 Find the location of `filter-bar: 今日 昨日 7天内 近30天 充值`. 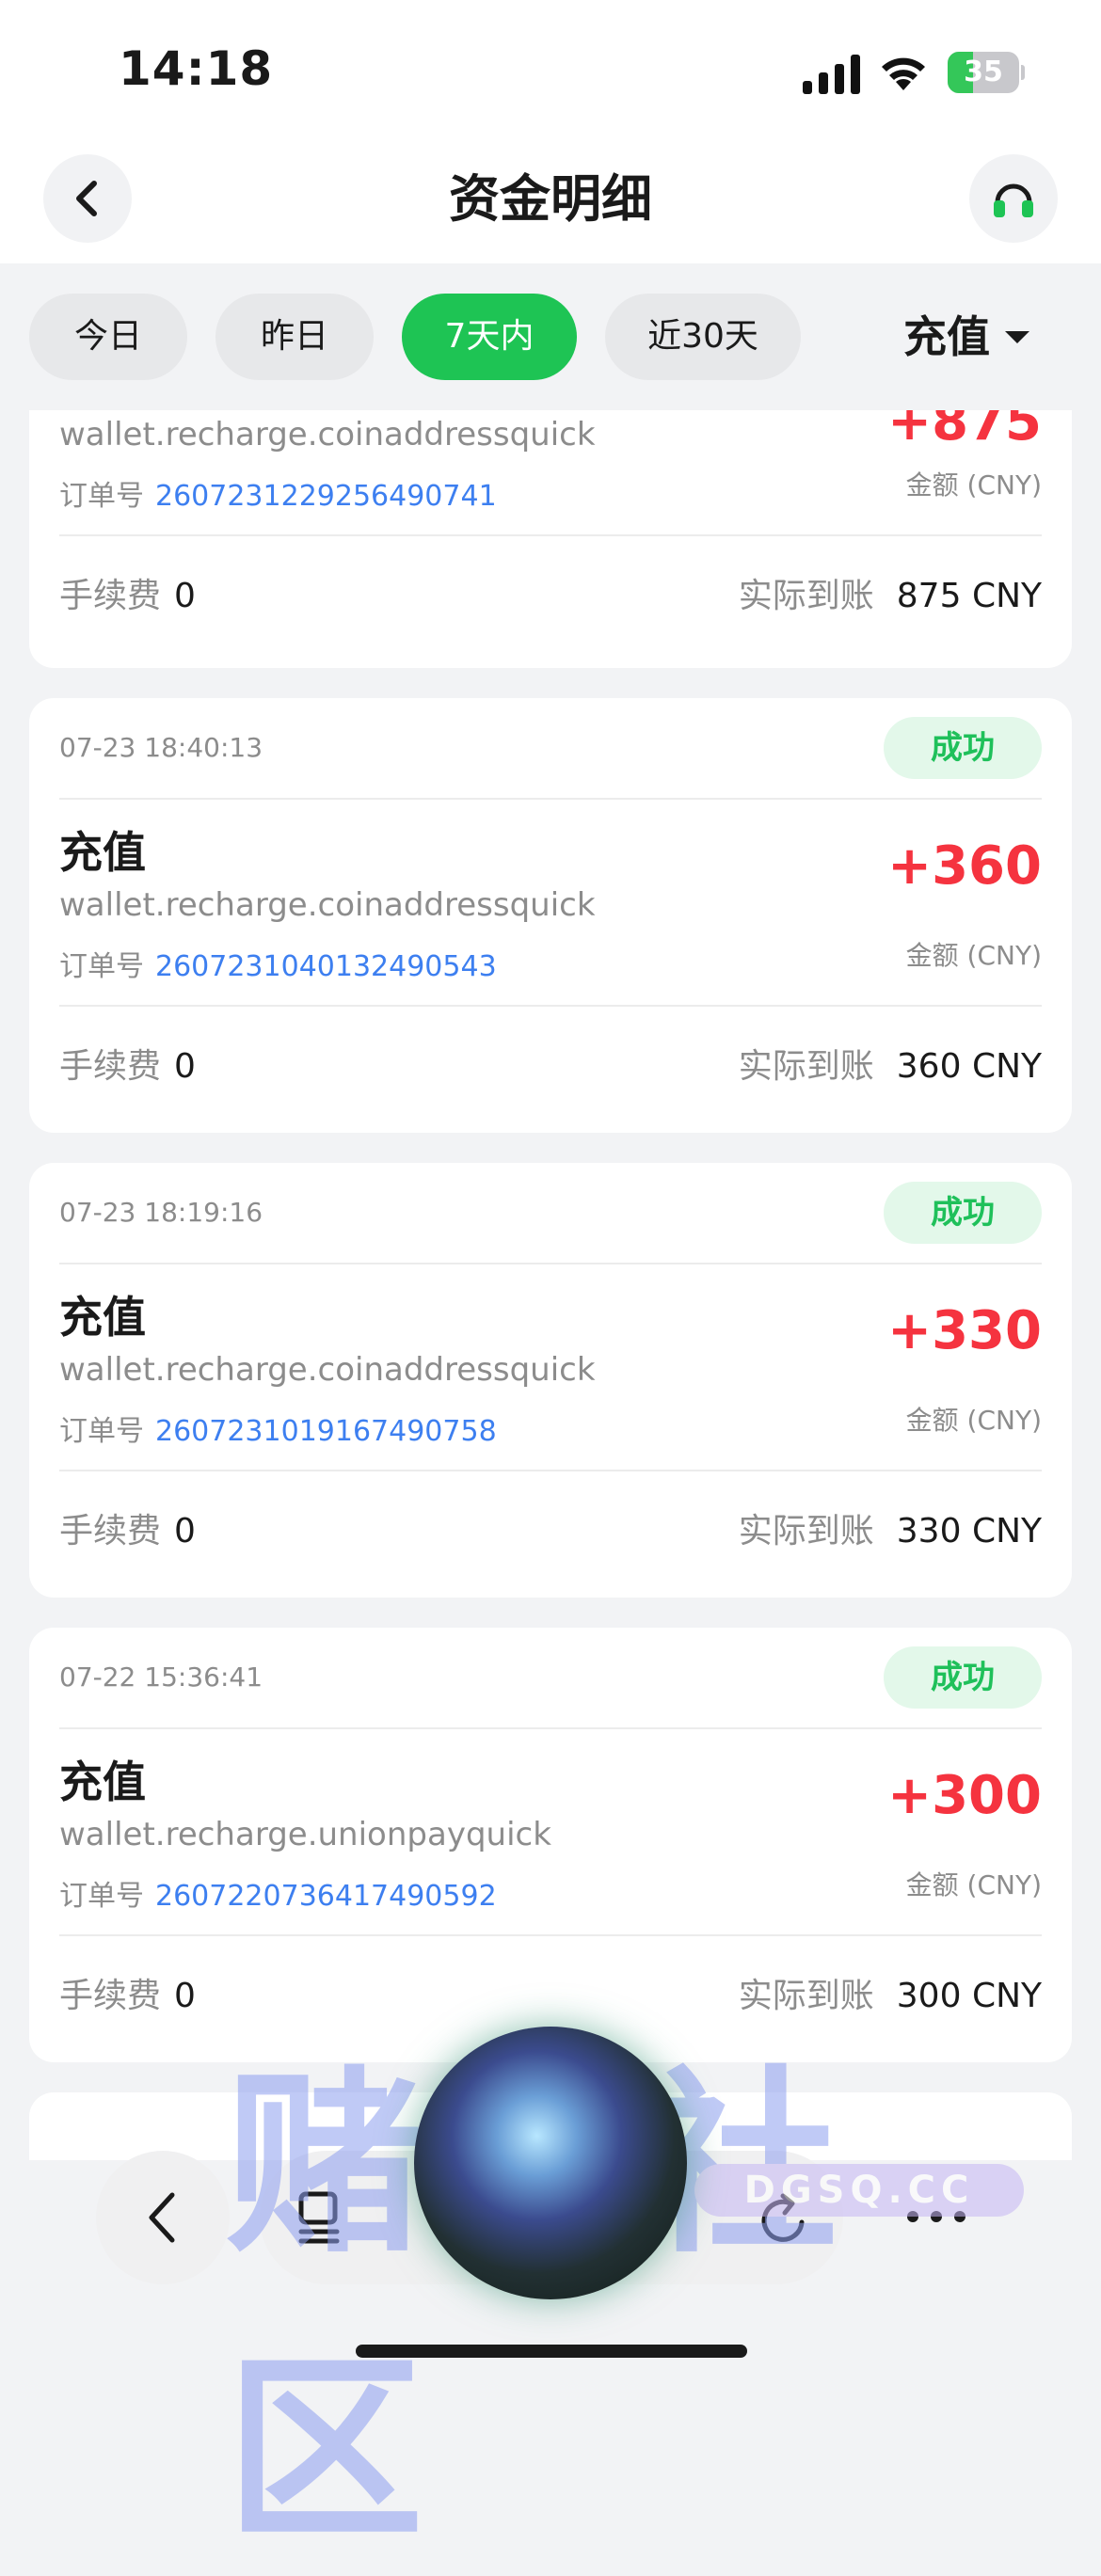

filter-bar: 今日 昨日 7天内 近30天 充值 is located at coordinates (550, 336).